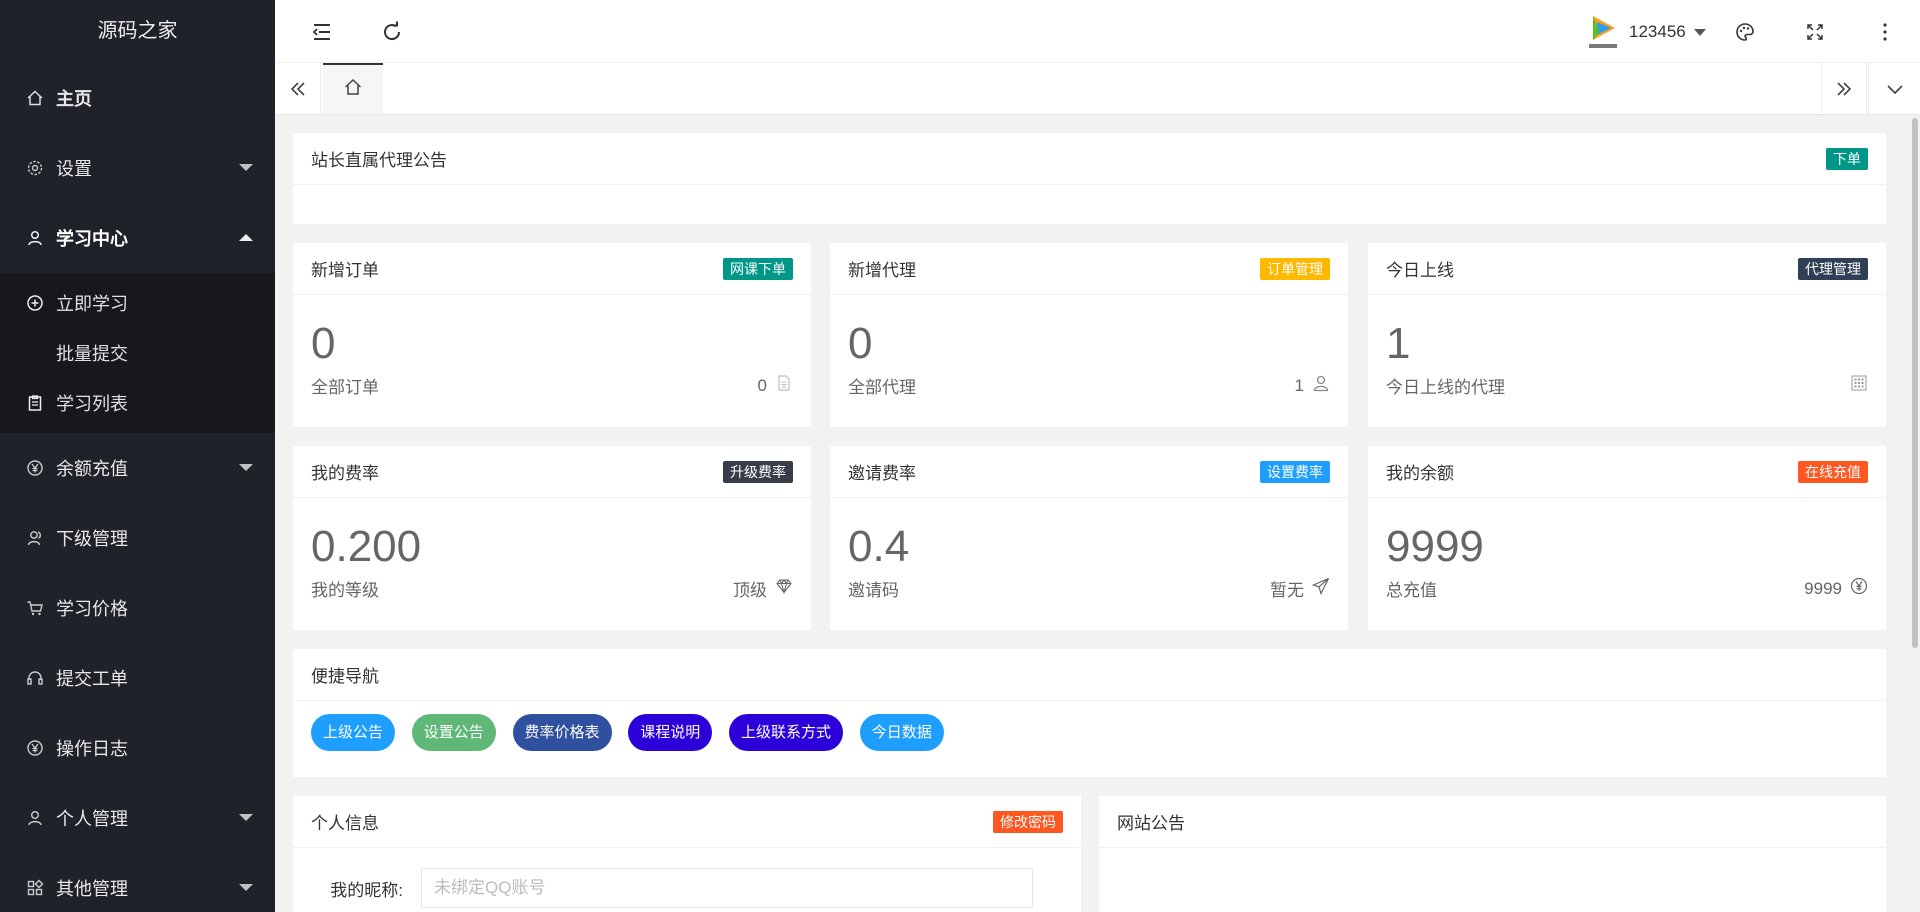 This screenshot has width=1920, height=912. What do you see at coordinates (35, 608) in the screenshot?
I see `cart-icon` at bounding box center [35, 608].